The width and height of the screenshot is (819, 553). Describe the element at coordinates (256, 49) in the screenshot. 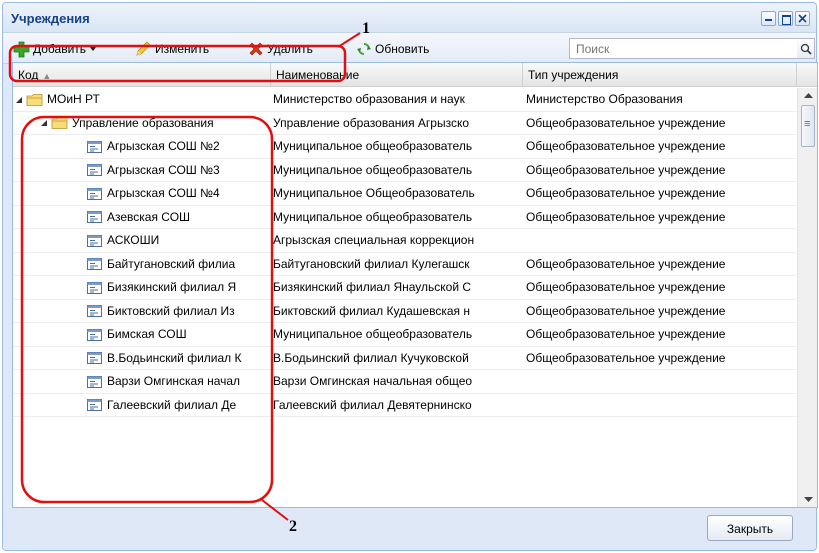

I see `delete-x-icon` at that location.